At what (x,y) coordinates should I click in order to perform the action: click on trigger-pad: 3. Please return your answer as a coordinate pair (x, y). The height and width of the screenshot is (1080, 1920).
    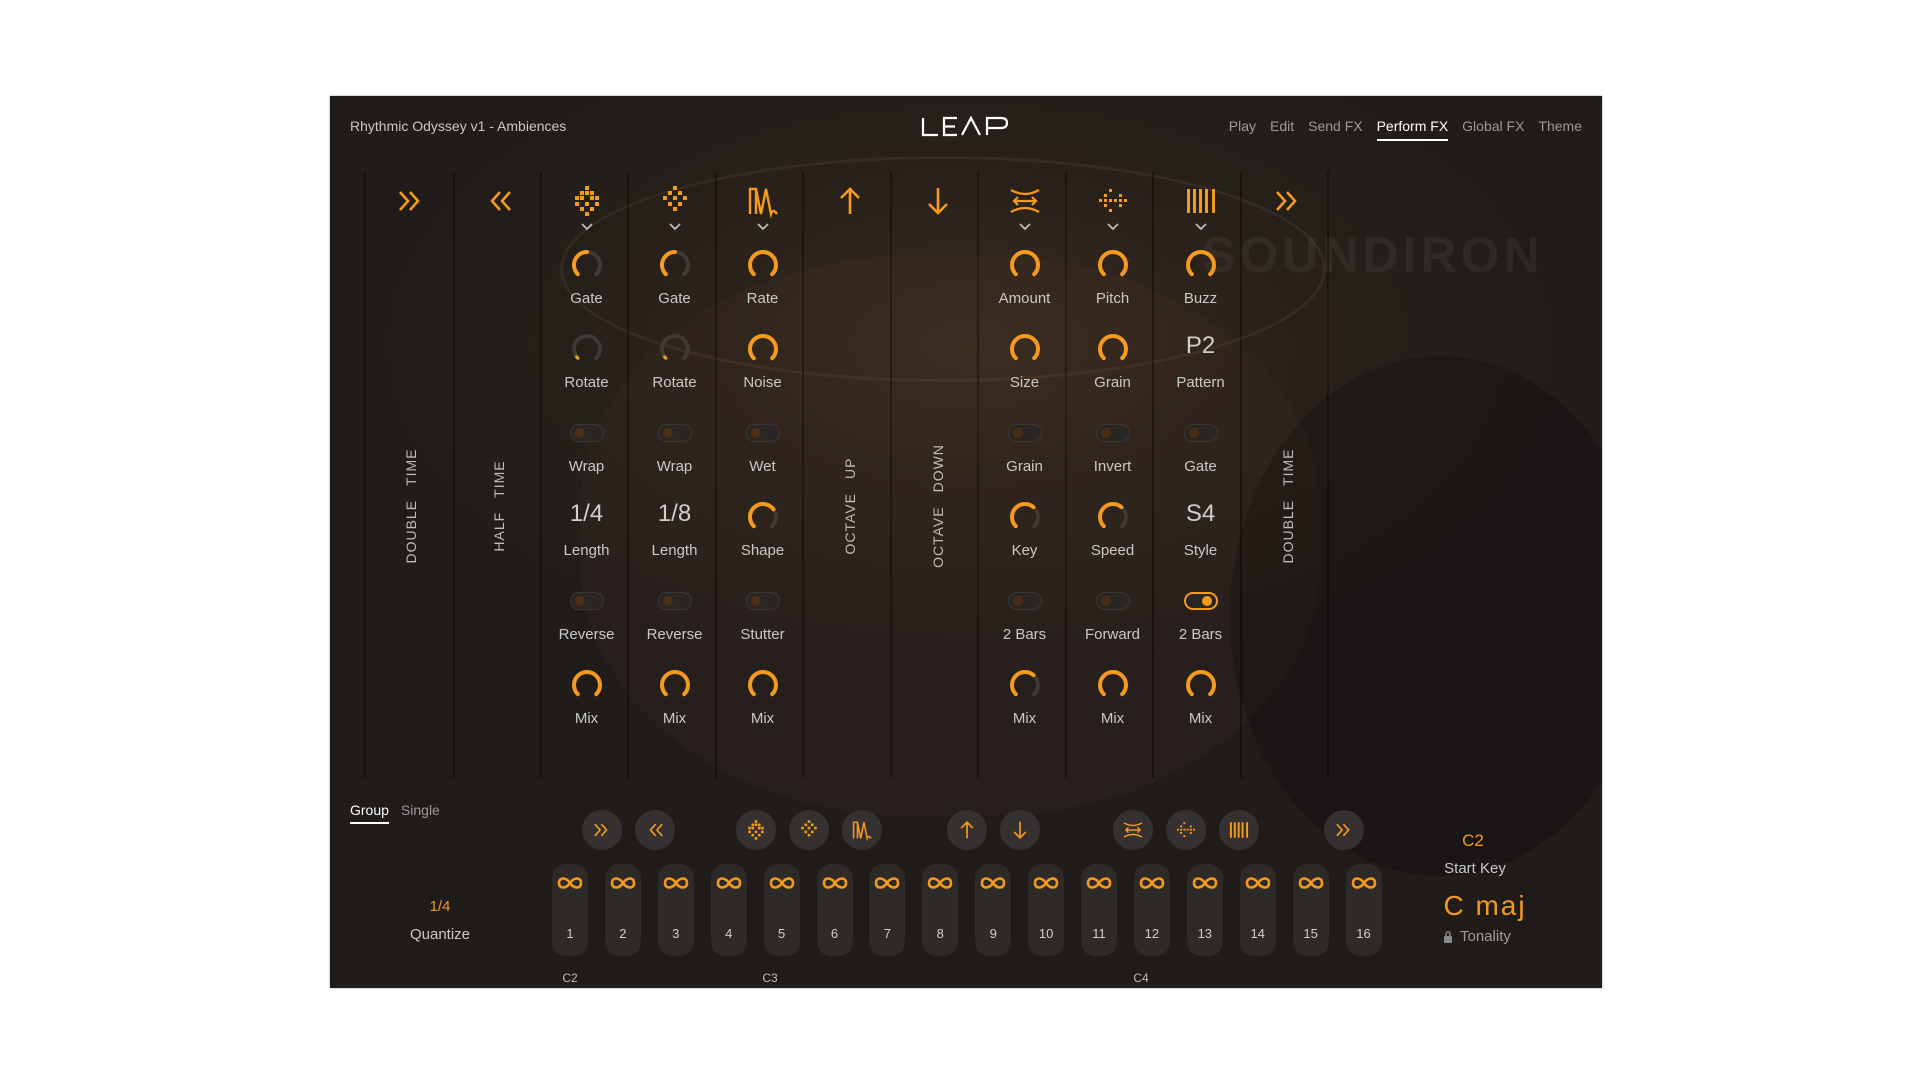
    Looking at the image, I should click on (675, 910).